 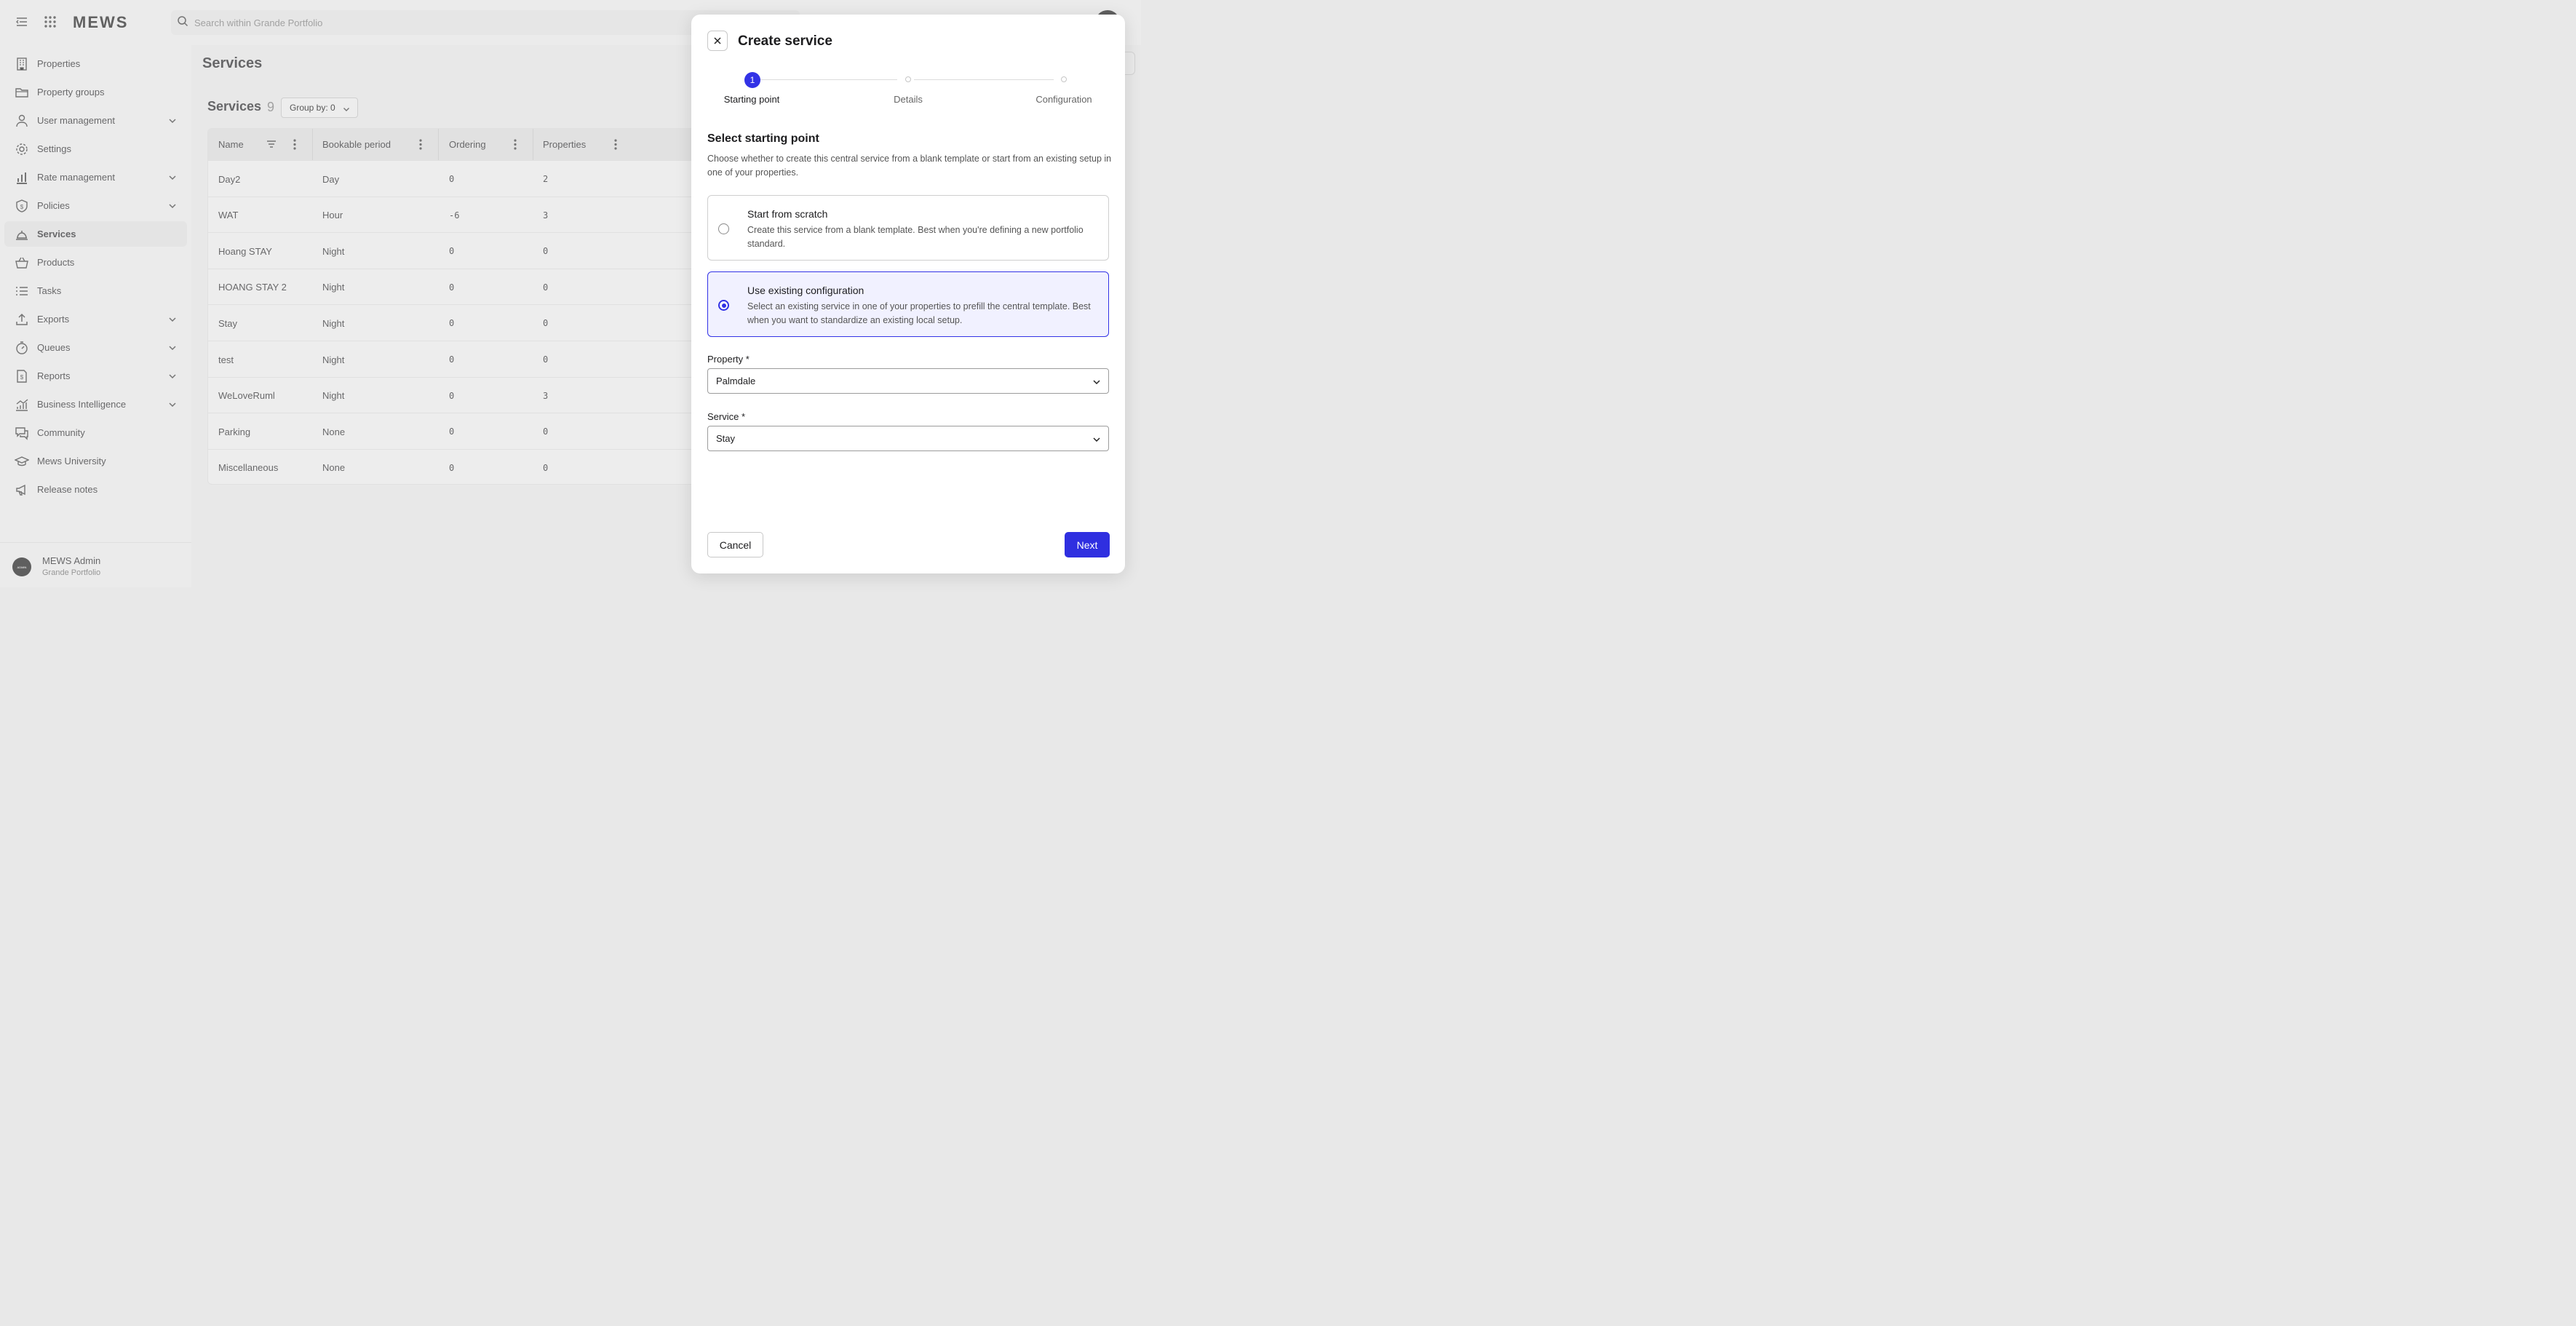 What do you see at coordinates (728, 359) in the screenshot?
I see `property-label: Property *` at bounding box center [728, 359].